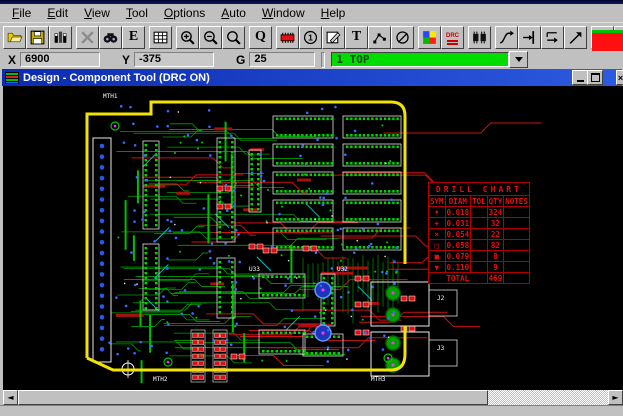 Image resolution: width=623 pixels, height=416 pixels. What do you see at coordinates (506, 37) in the screenshot?
I see `route-button` at bounding box center [506, 37].